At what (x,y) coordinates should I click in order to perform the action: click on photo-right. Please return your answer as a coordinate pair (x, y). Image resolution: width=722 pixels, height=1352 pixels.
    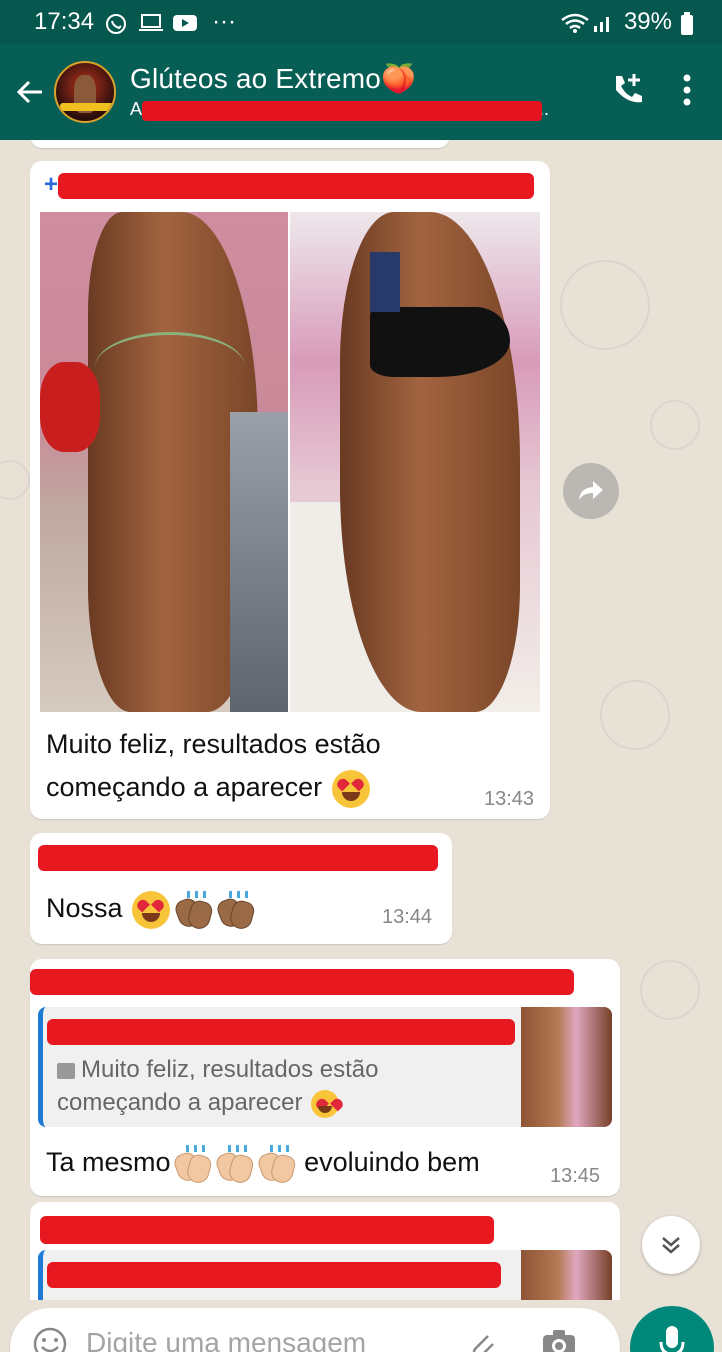
    Looking at the image, I should click on (415, 462).